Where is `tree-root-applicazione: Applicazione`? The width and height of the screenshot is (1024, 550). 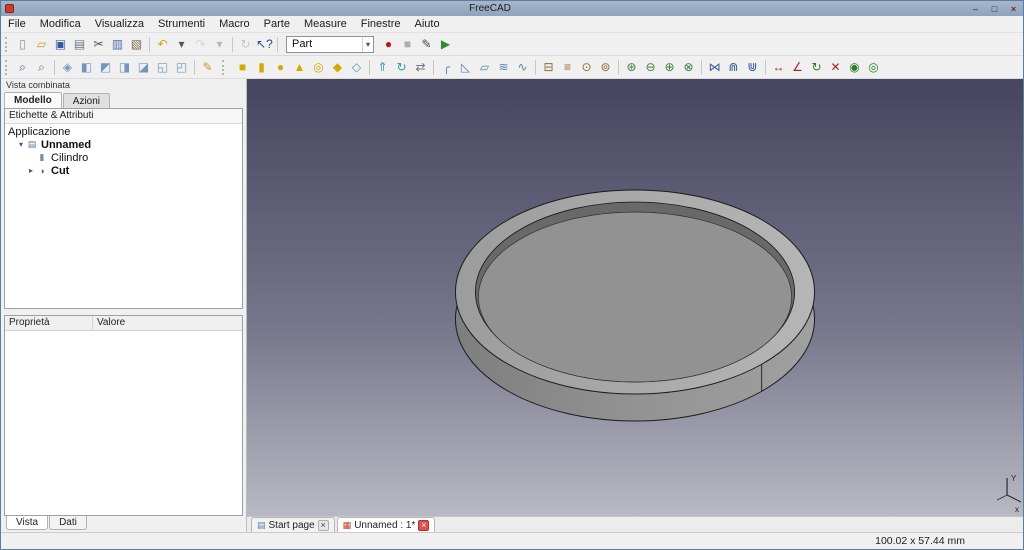
tree-root-applicazione: Applicazione is located at coordinates (123, 131).